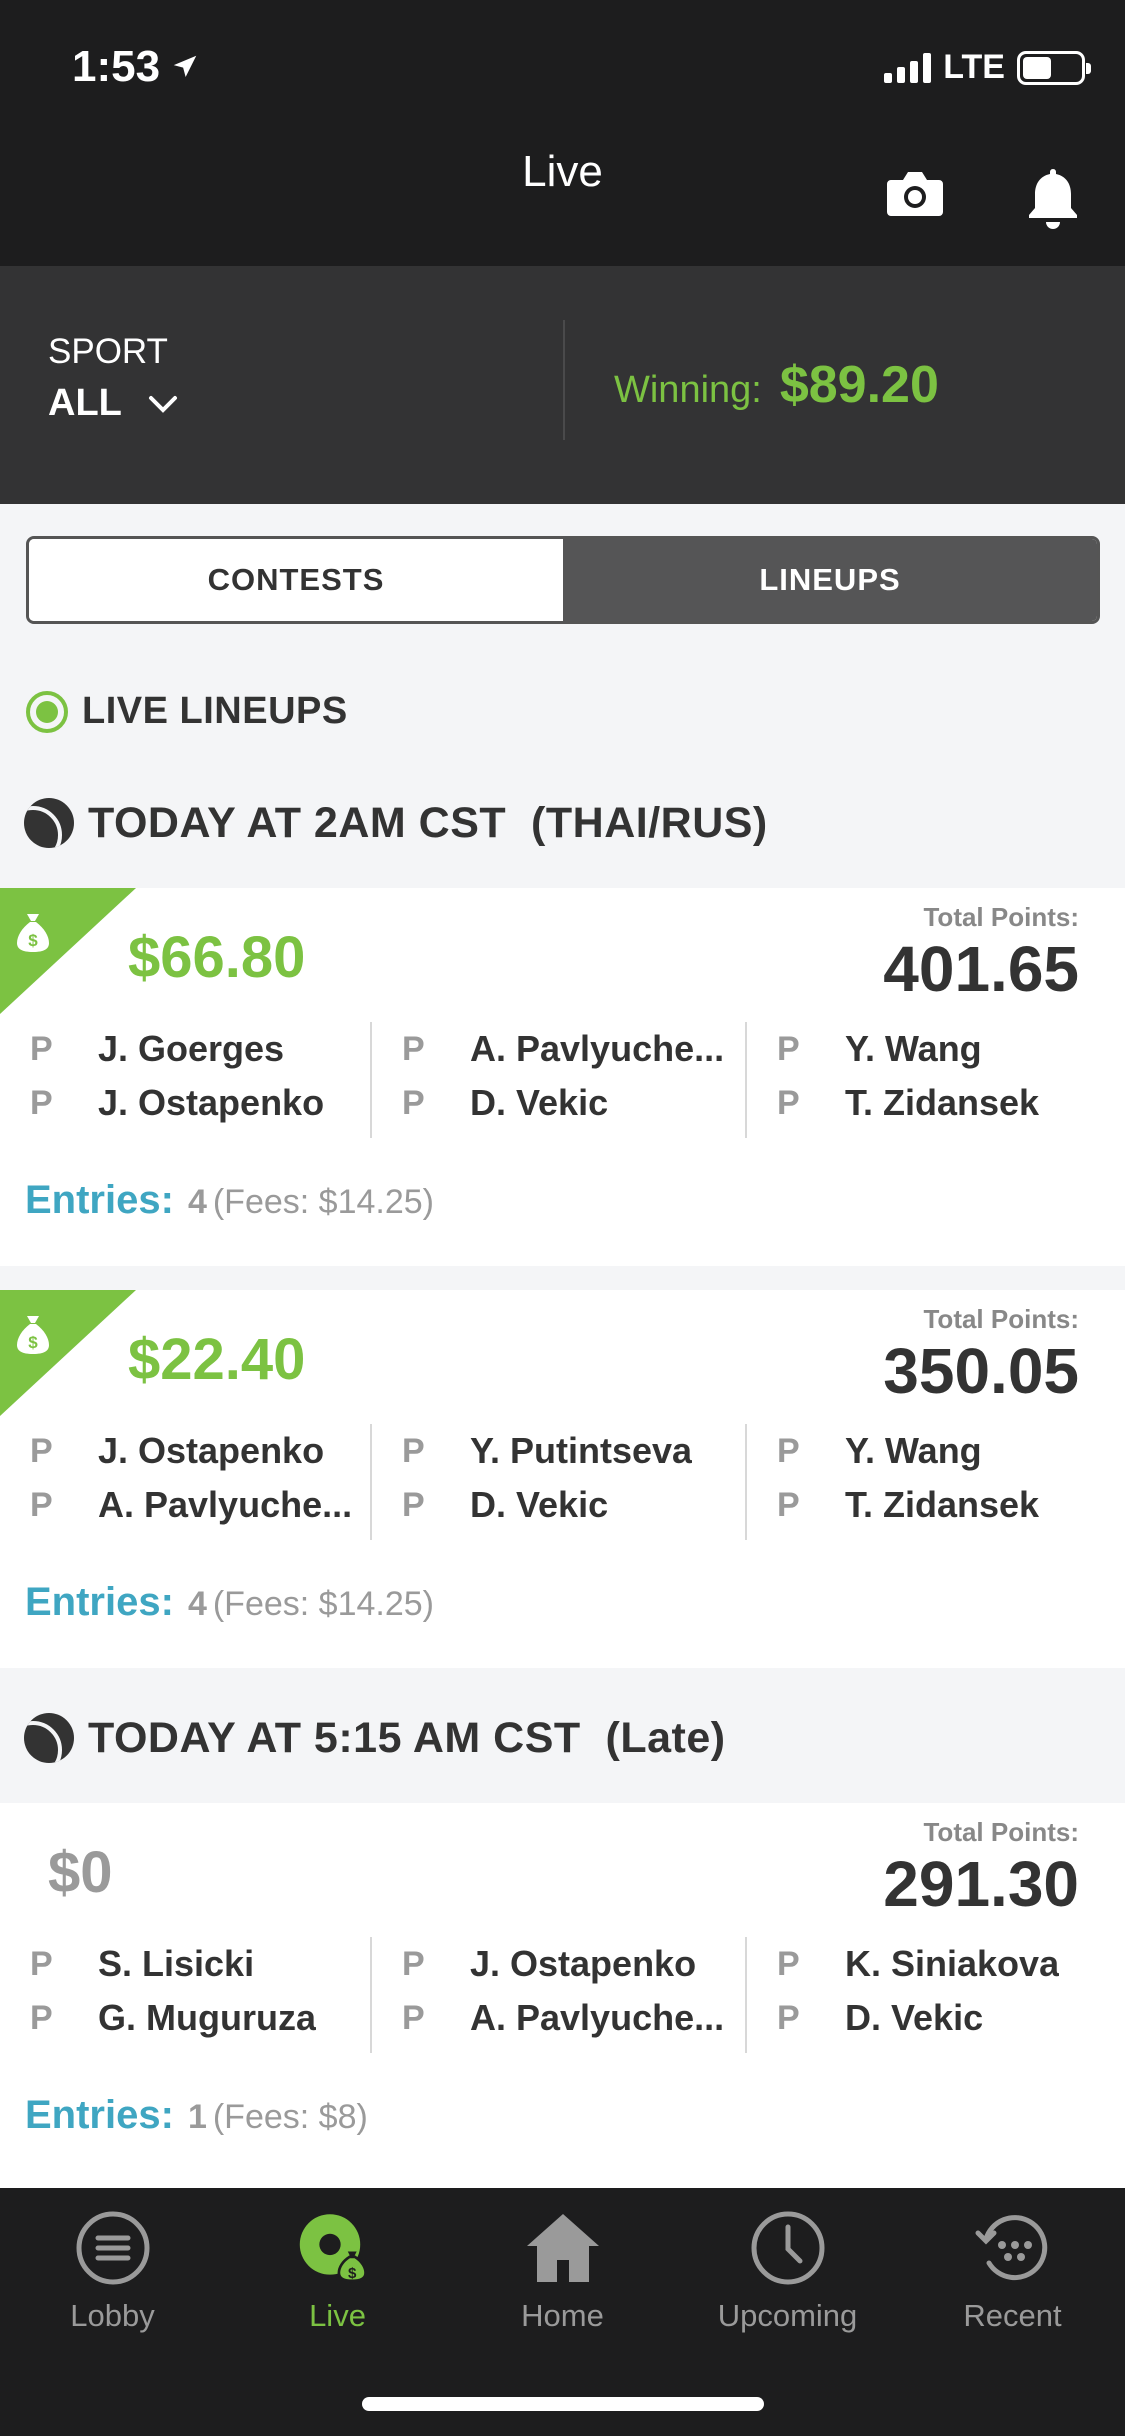 This screenshot has width=1125, height=2436. What do you see at coordinates (290, 2117) in the screenshot?
I see `entries-fees: (Fees: $8)` at bounding box center [290, 2117].